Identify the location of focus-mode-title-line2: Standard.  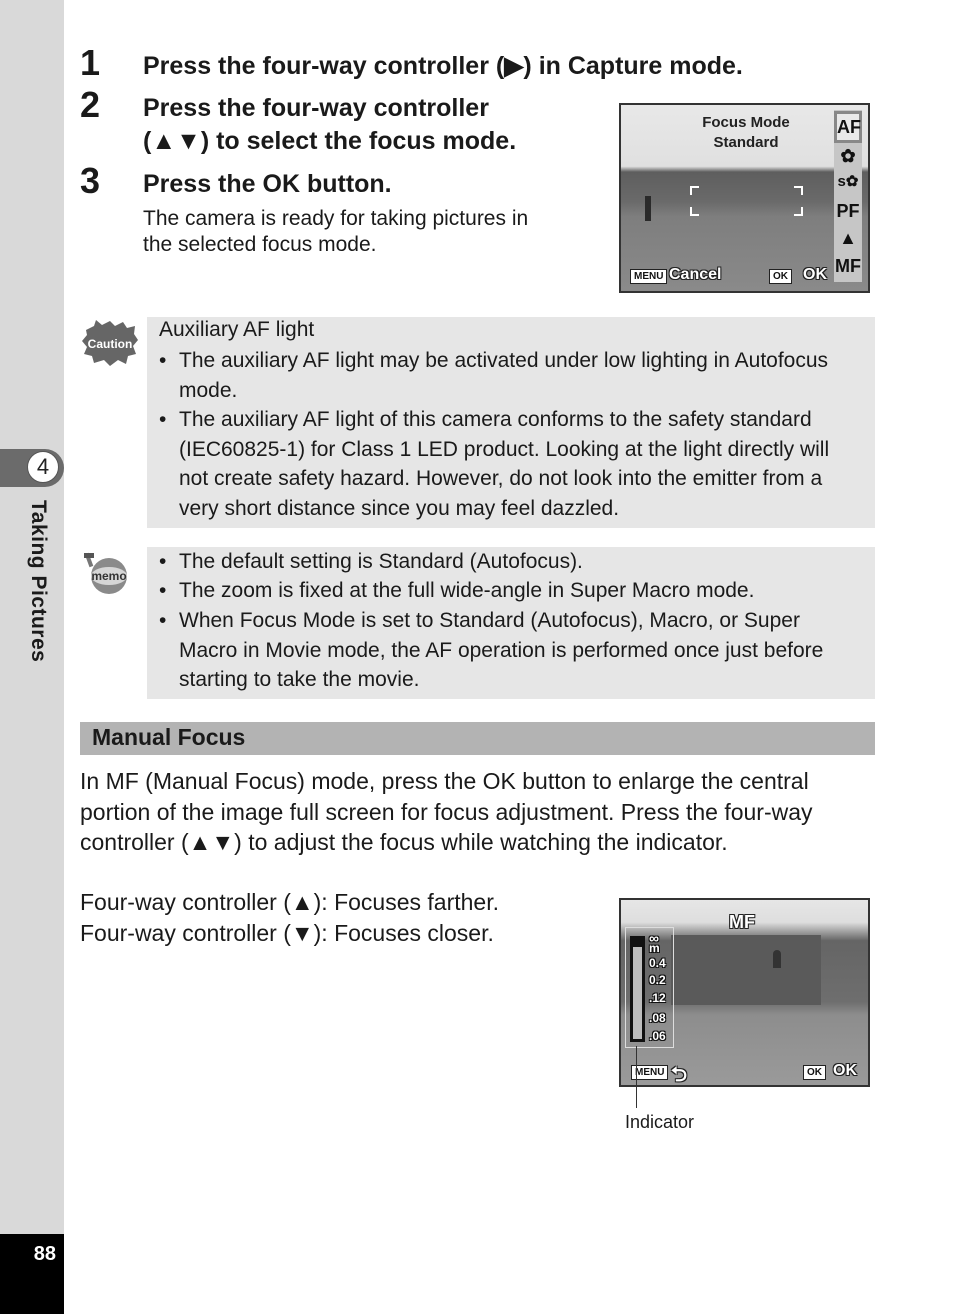
(746, 142).